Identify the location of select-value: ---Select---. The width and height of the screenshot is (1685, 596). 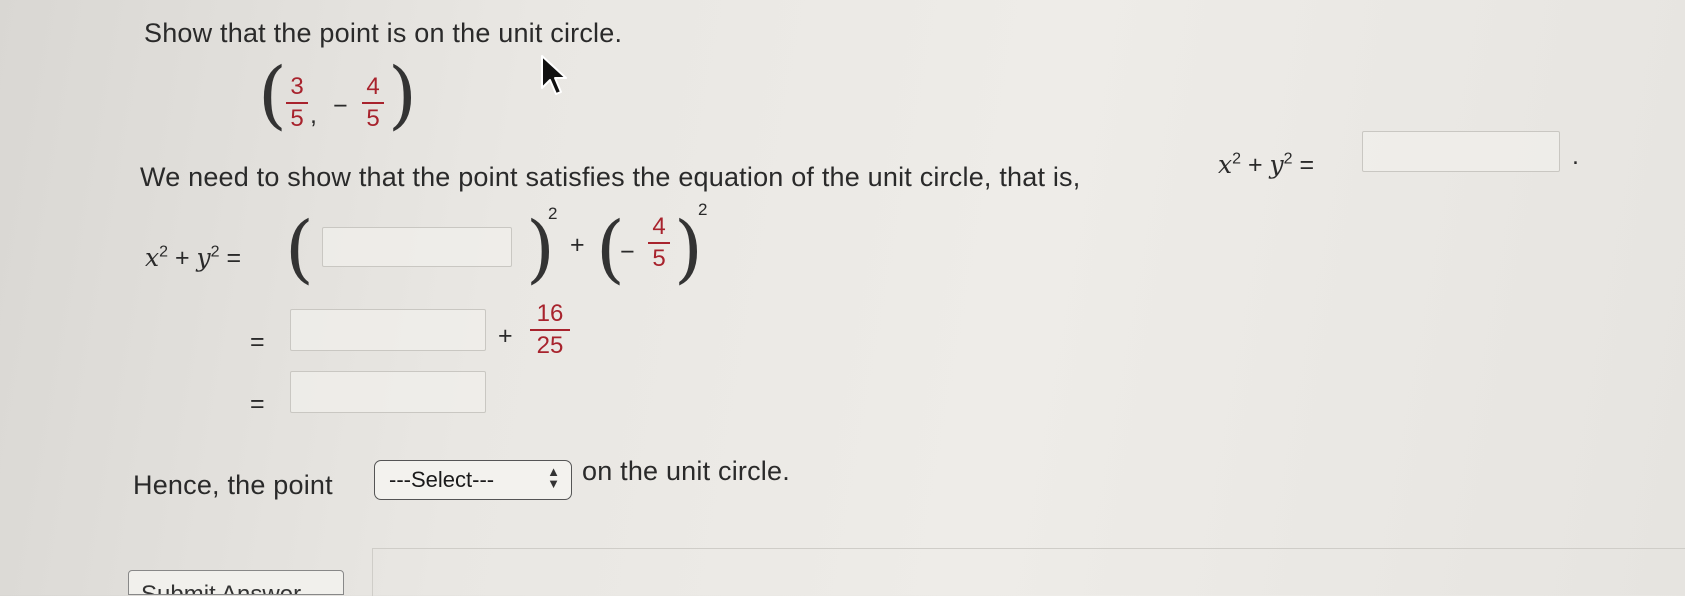
(442, 479).